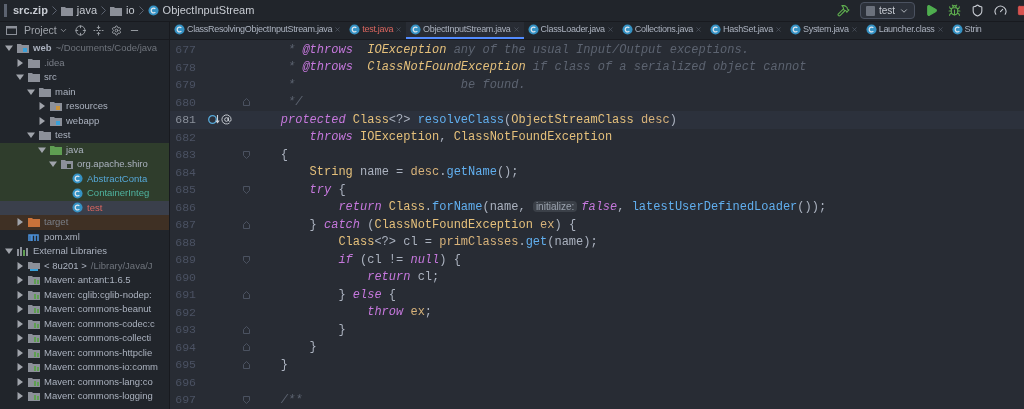  What do you see at coordinates (795, 29) in the screenshot?
I see `class-icon` at bounding box center [795, 29].